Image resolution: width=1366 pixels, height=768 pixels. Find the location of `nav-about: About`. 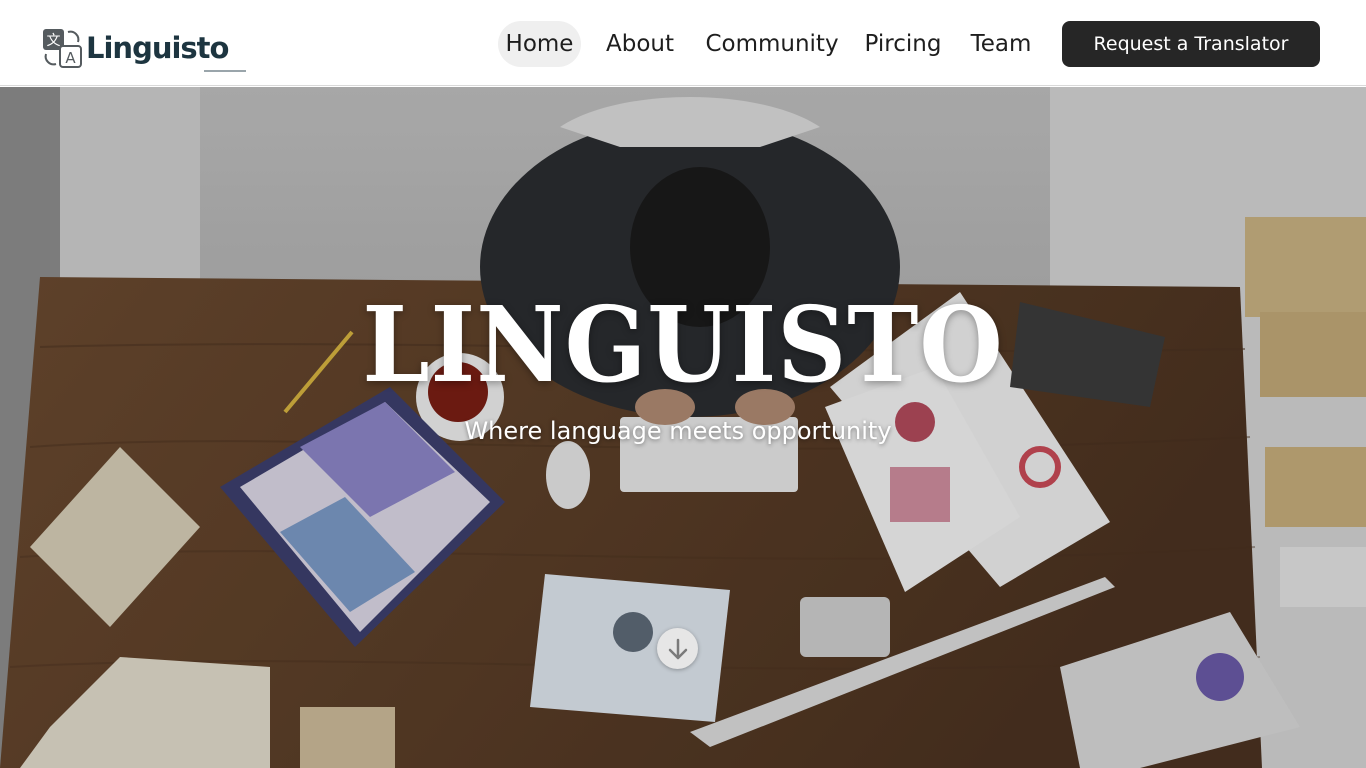

nav-about: About is located at coordinates (640, 44).